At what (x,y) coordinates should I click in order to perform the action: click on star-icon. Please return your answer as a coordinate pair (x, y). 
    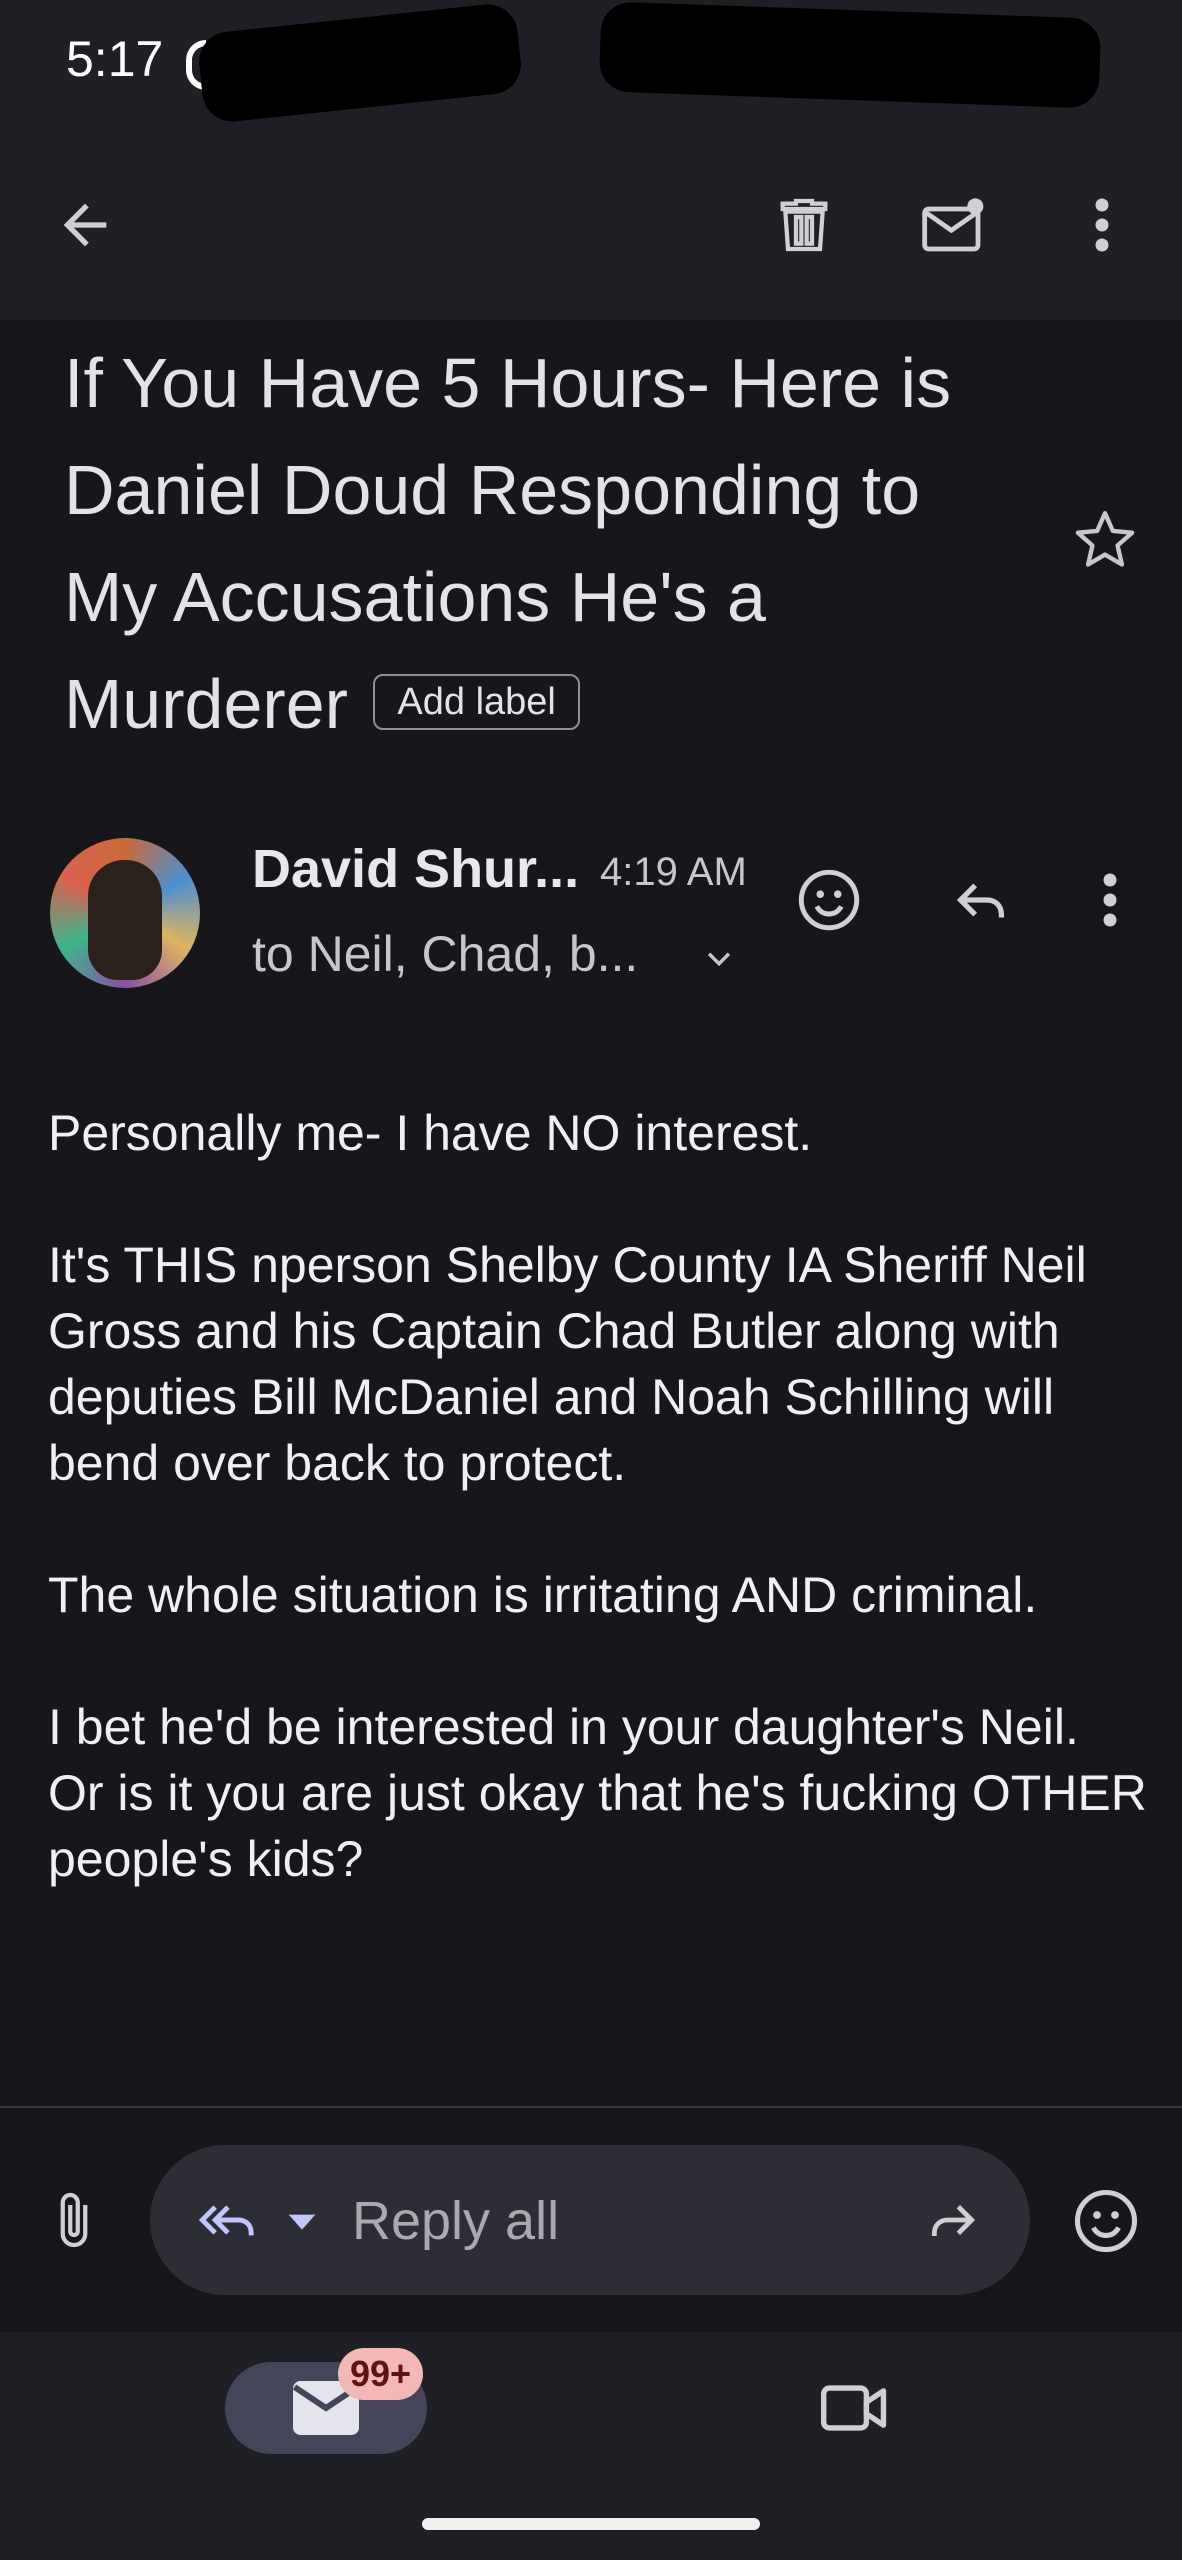
    Looking at the image, I should click on (1105, 542).